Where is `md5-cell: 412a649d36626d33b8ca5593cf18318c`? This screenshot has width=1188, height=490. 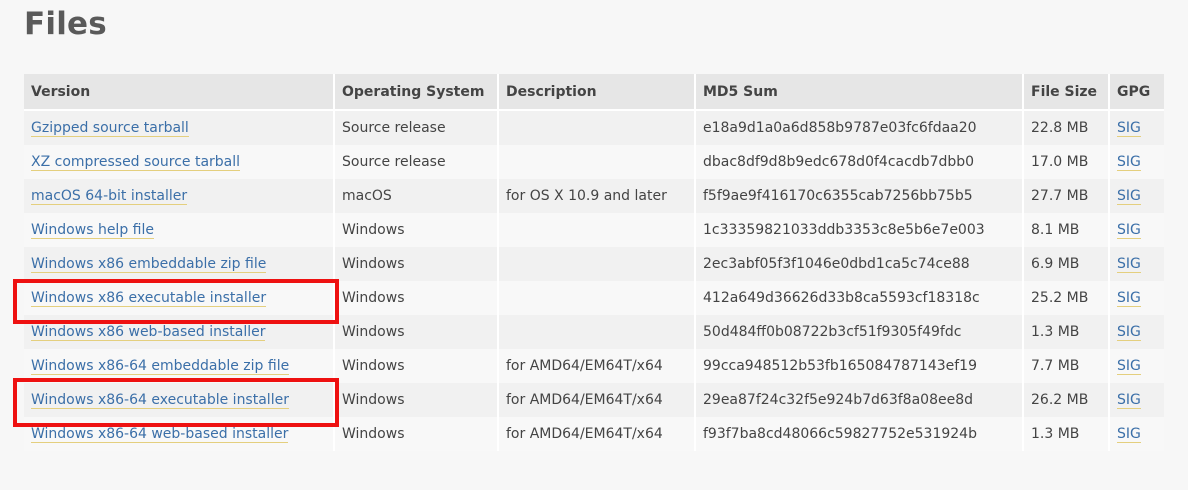
md5-cell: 412a649d36626d33b8ca5593cf18318c is located at coordinates (860, 298).